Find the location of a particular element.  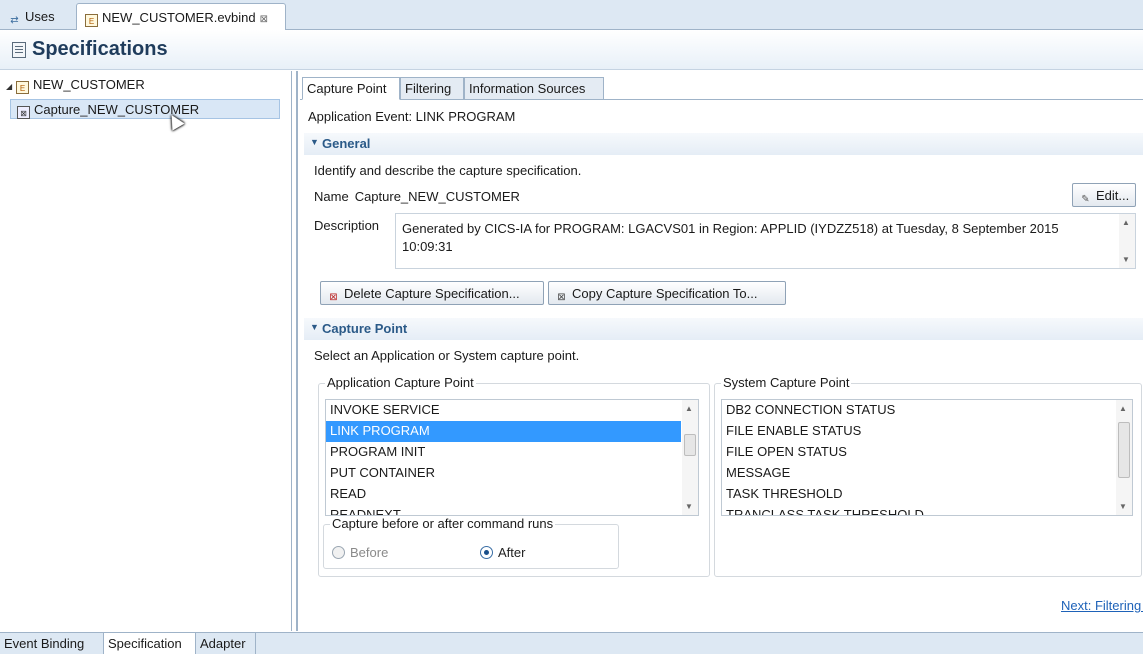

pane-divider is located at coordinates (297, 351).